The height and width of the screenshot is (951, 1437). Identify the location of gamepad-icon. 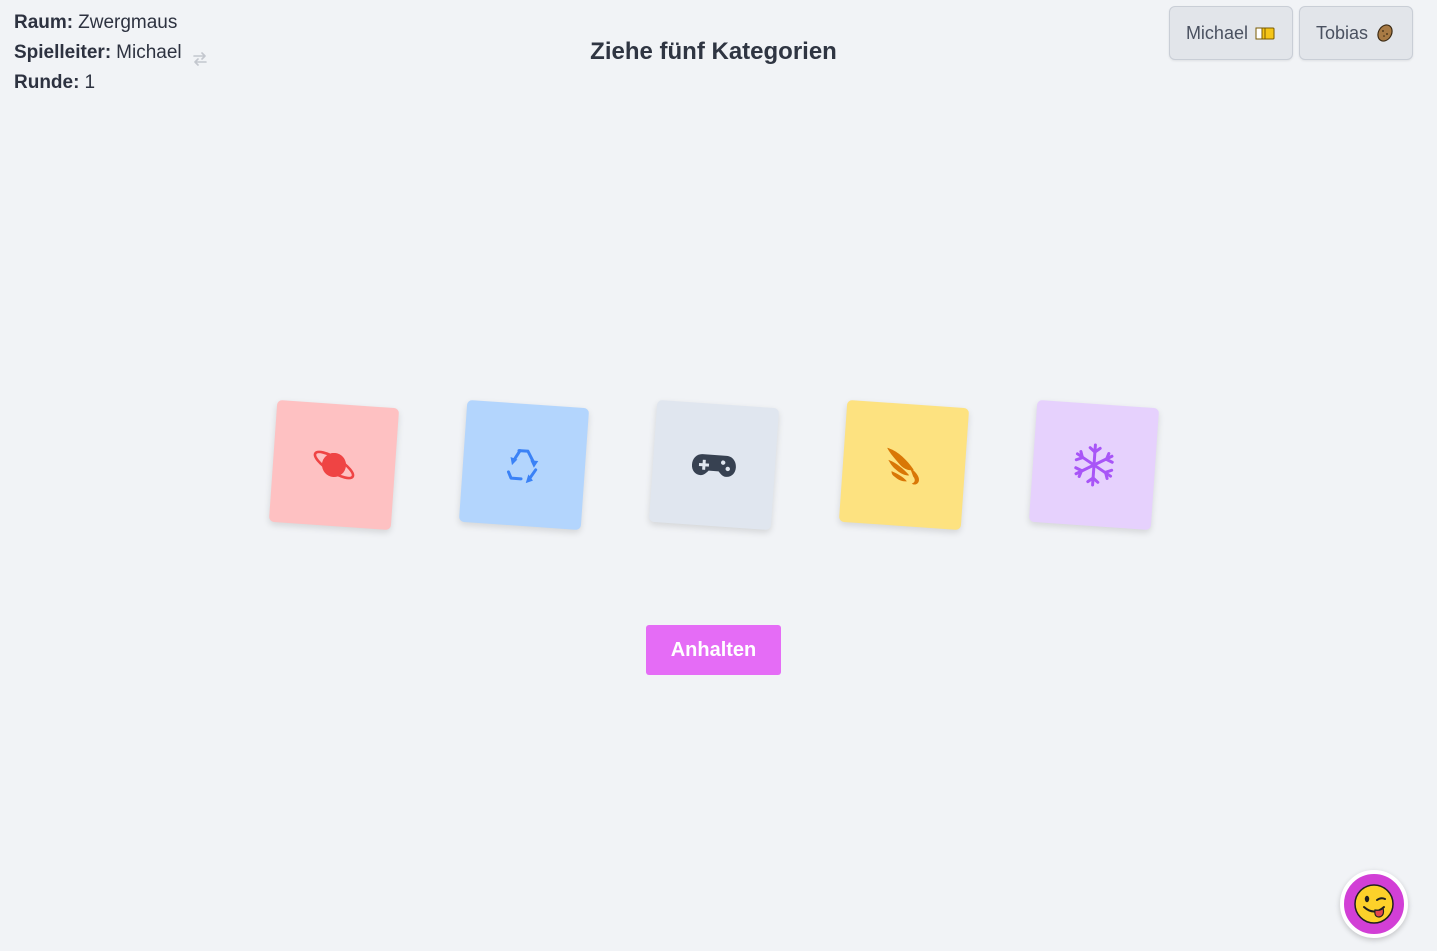
(713, 465).